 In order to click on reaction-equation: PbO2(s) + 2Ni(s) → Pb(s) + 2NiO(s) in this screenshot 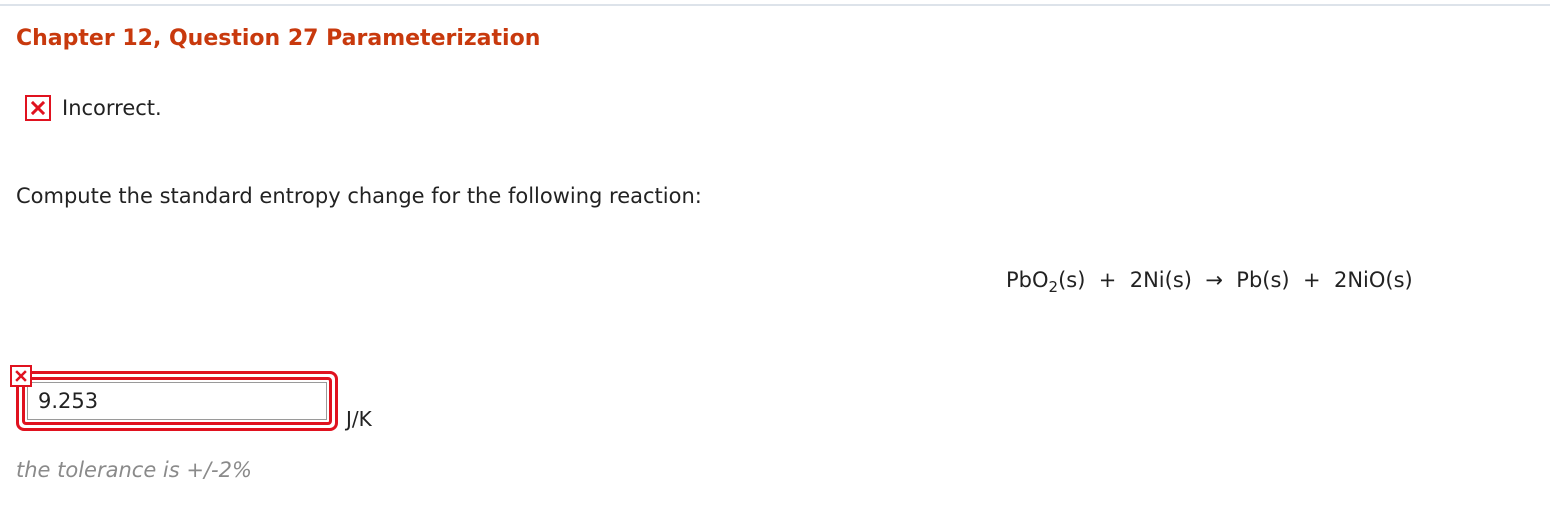, I will do `click(1209, 282)`.